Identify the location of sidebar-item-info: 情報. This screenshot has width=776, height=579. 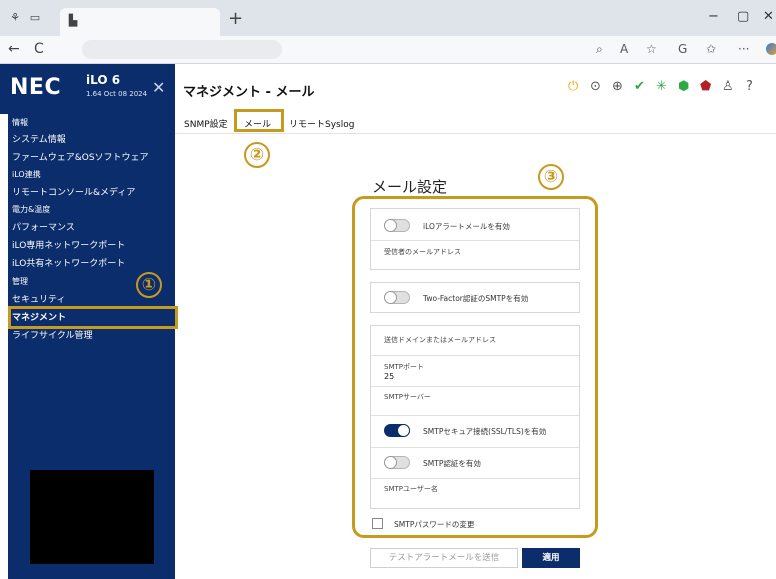
(20, 122).